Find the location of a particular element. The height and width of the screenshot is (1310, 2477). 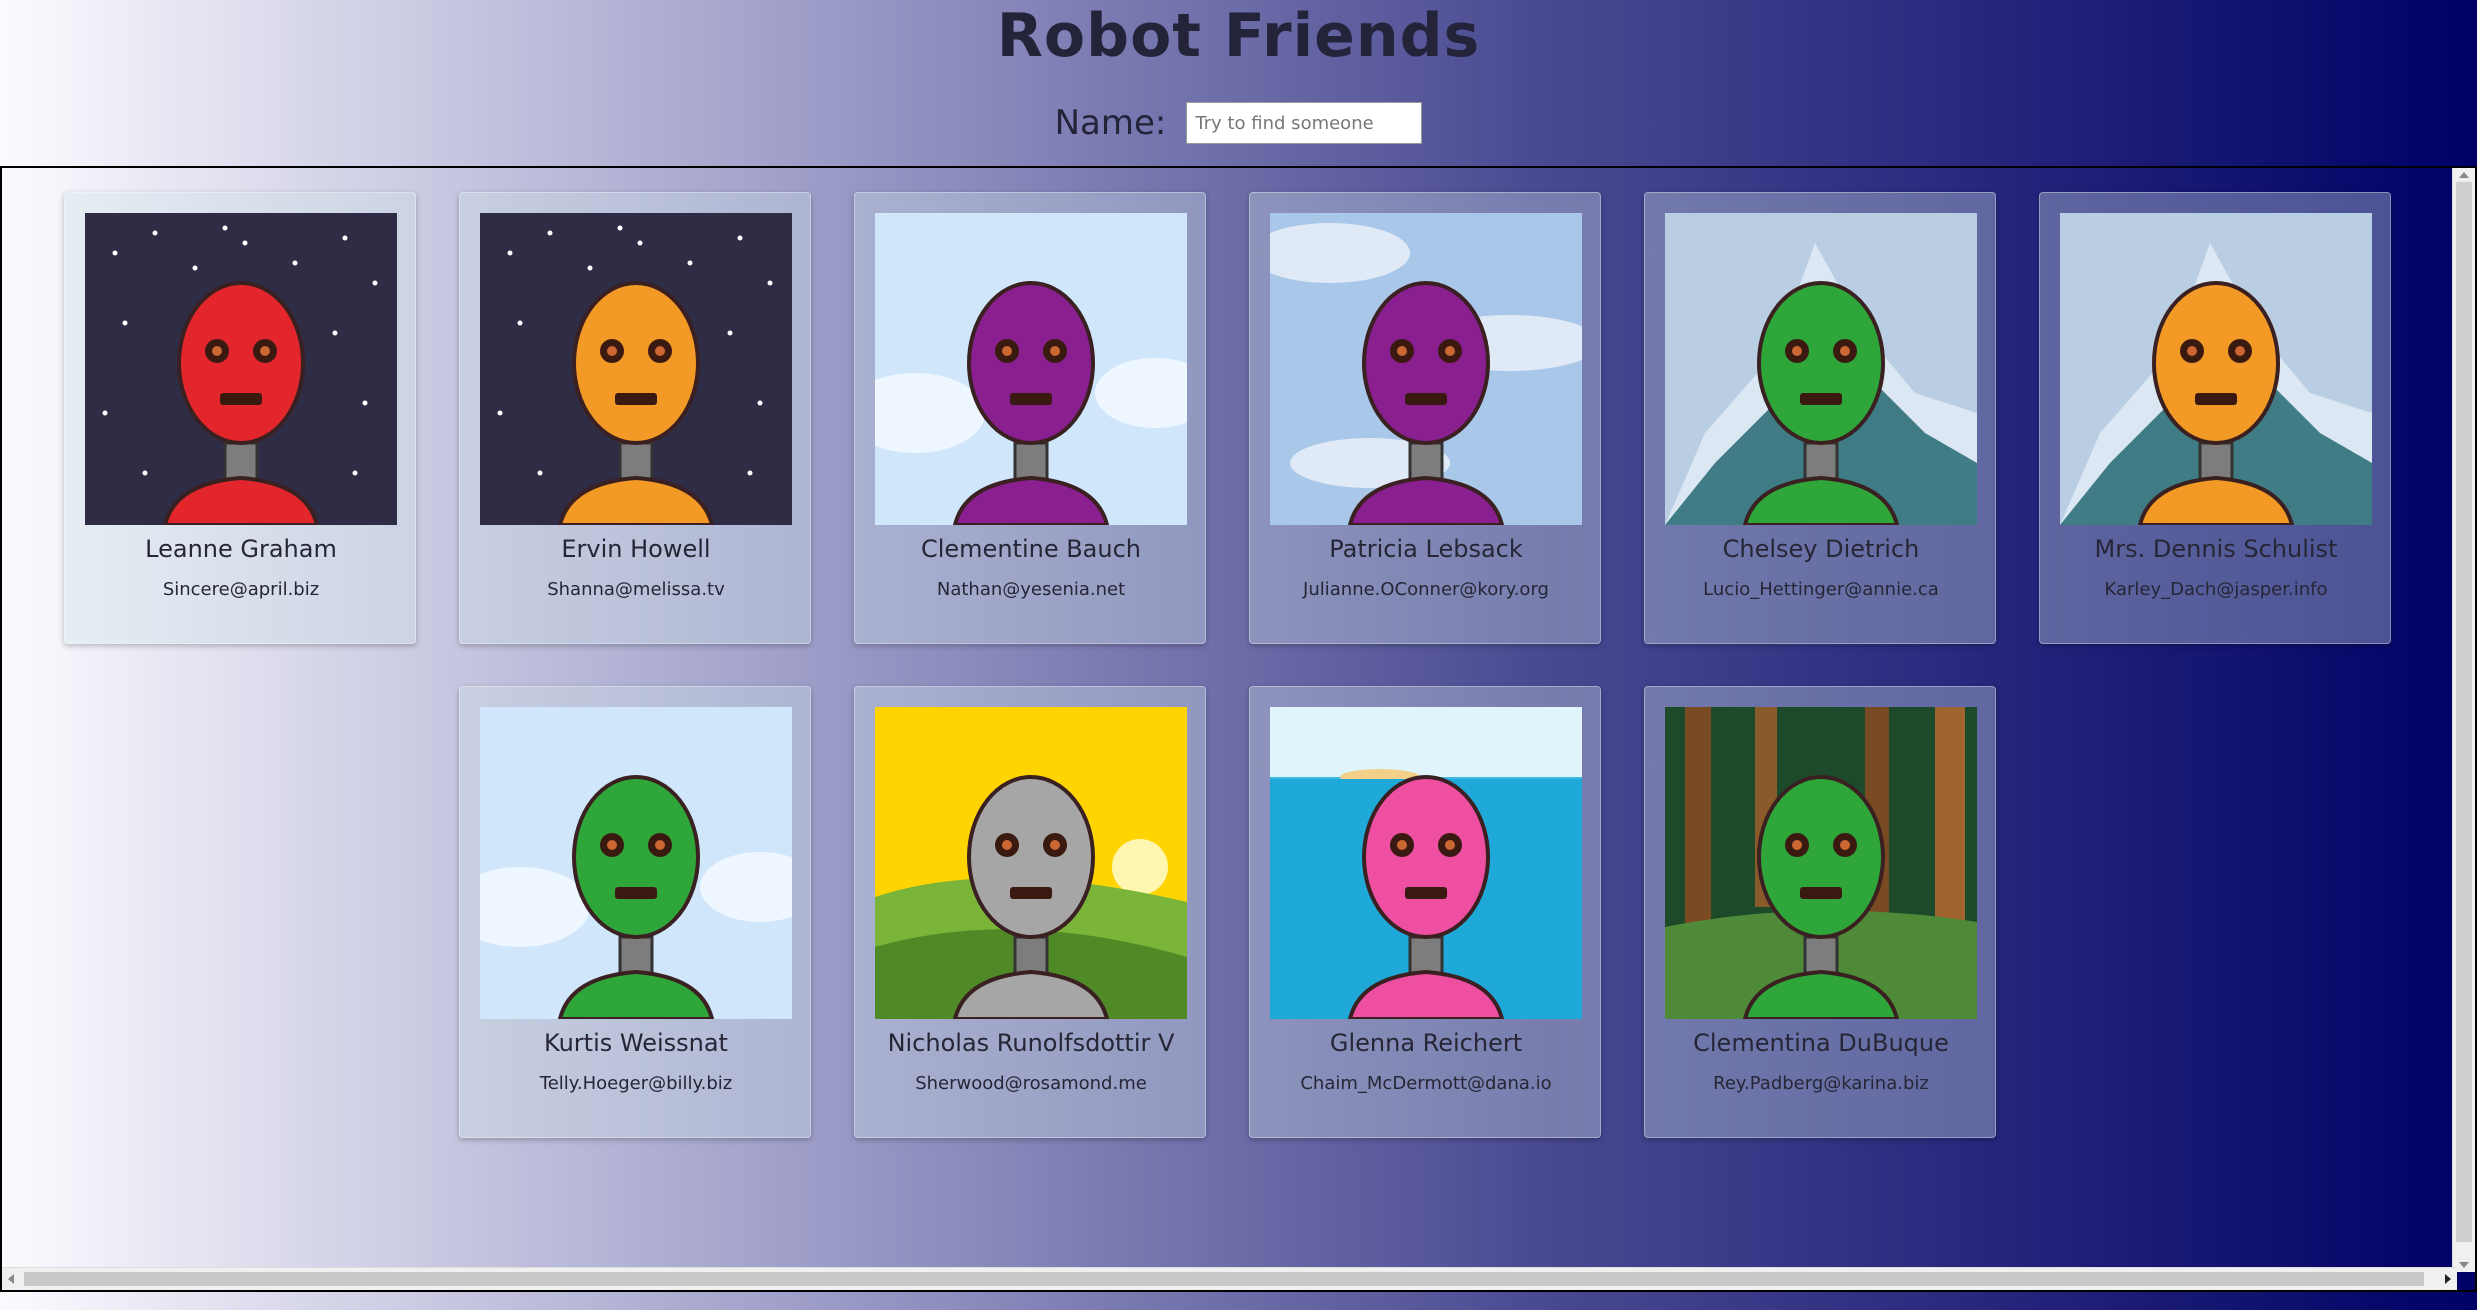

scroll-down-icon is located at coordinates (2464, 1265).